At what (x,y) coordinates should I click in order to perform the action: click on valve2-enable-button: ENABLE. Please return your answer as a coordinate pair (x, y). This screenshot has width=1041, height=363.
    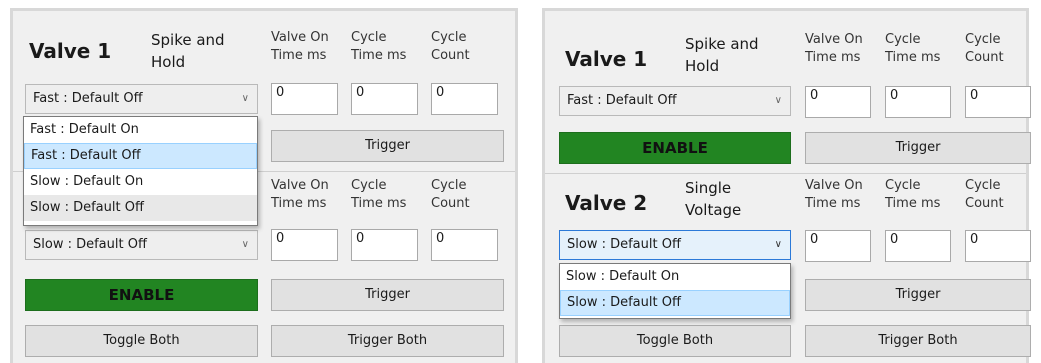
    Looking at the image, I should click on (141, 295).